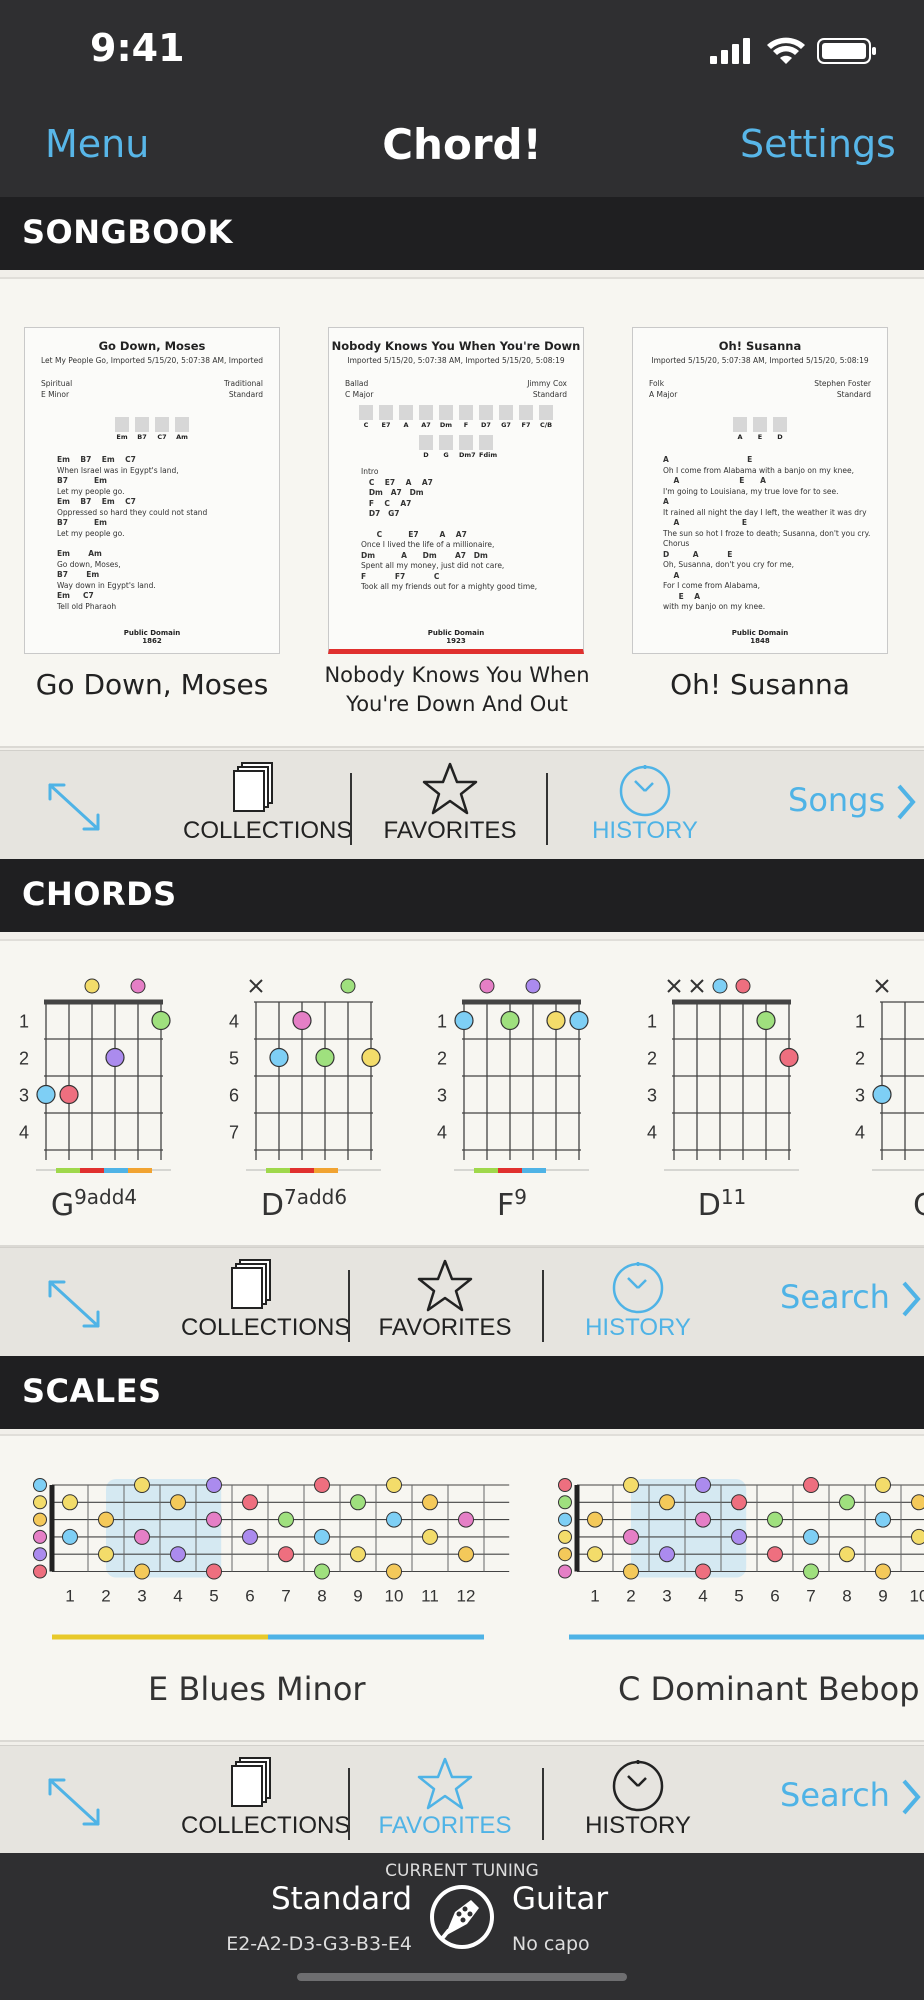  Describe the element at coordinates (818, 144) in the screenshot. I see `settings-button: Settings` at that location.